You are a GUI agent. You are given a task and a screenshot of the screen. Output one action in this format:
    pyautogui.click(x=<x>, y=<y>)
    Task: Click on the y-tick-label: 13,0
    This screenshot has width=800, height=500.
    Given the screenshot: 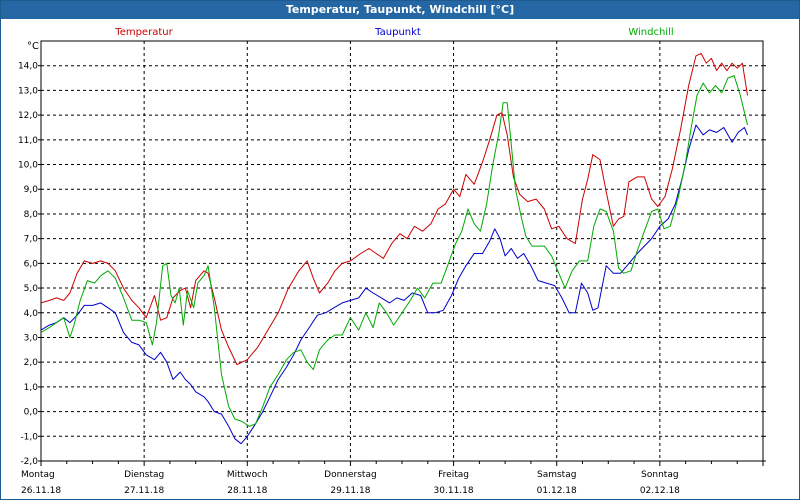 What is the action you would take?
    pyautogui.click(x=28, y=91)
    